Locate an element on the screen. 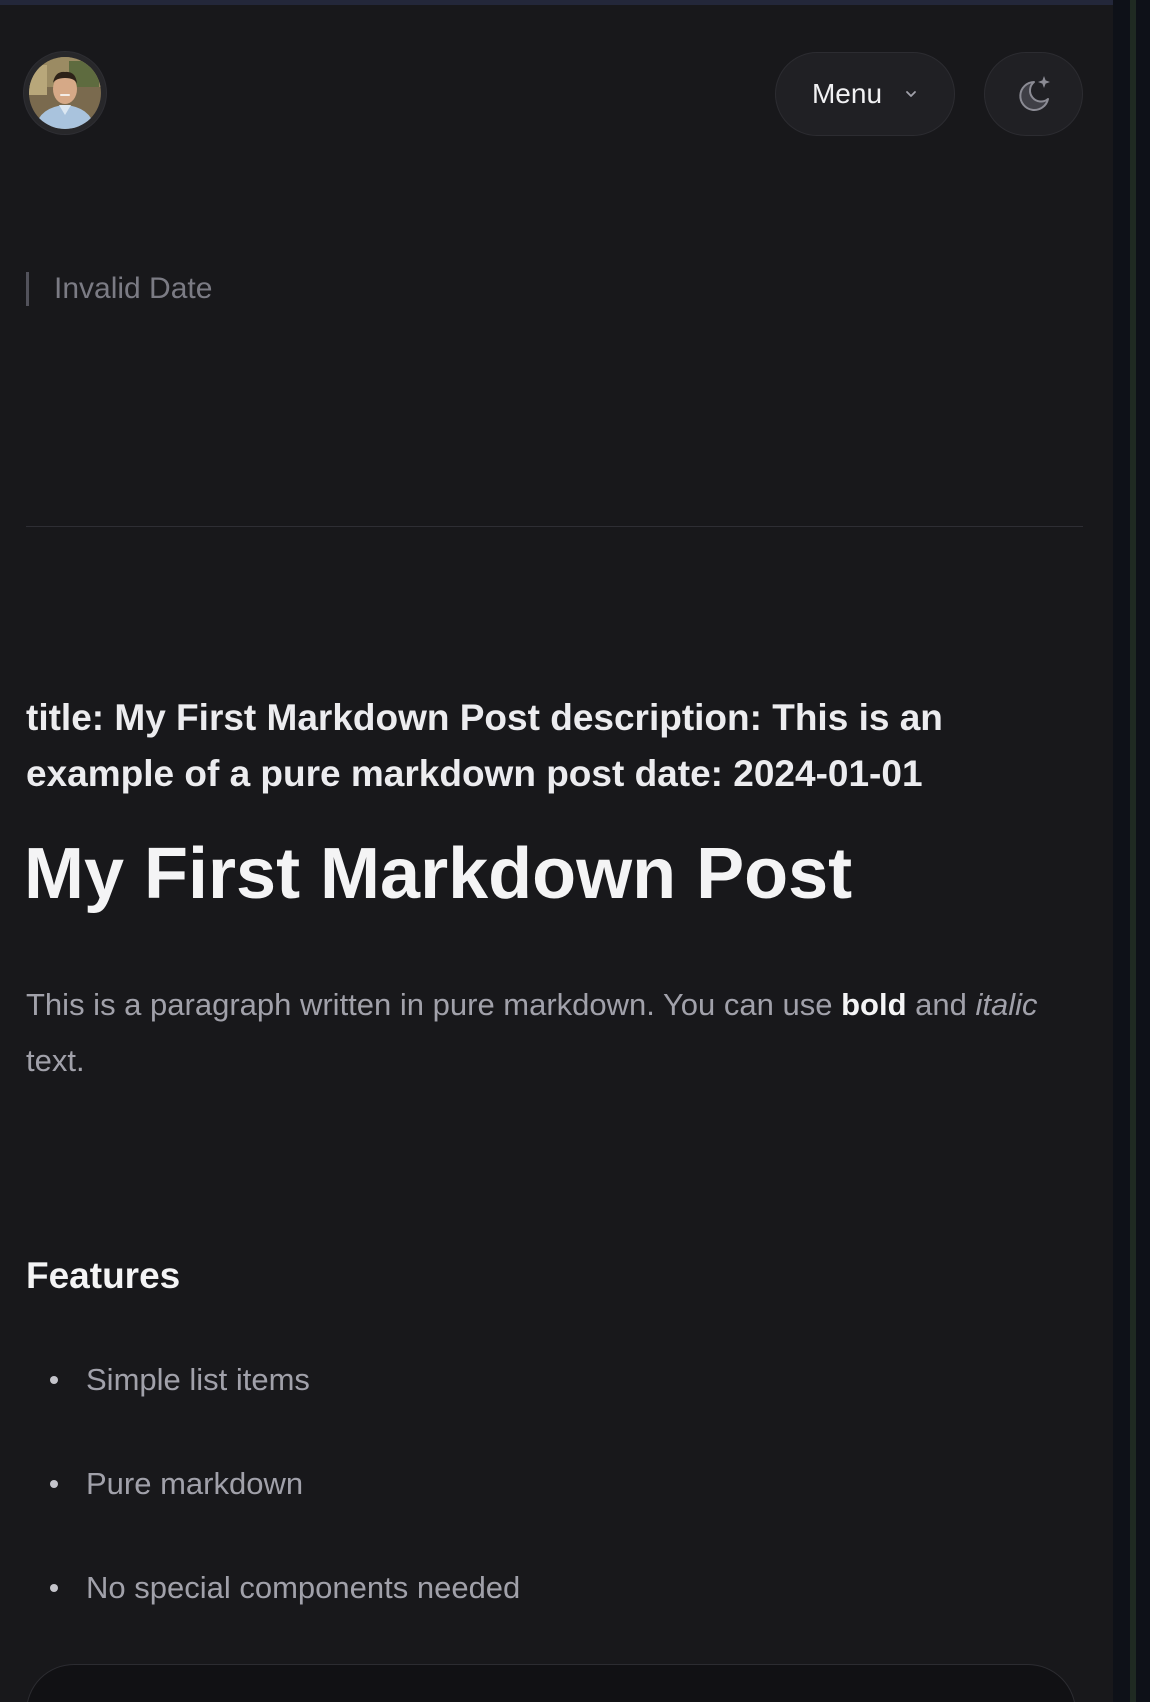  intro-text-3: text. is located at coordinates (55, 1060).